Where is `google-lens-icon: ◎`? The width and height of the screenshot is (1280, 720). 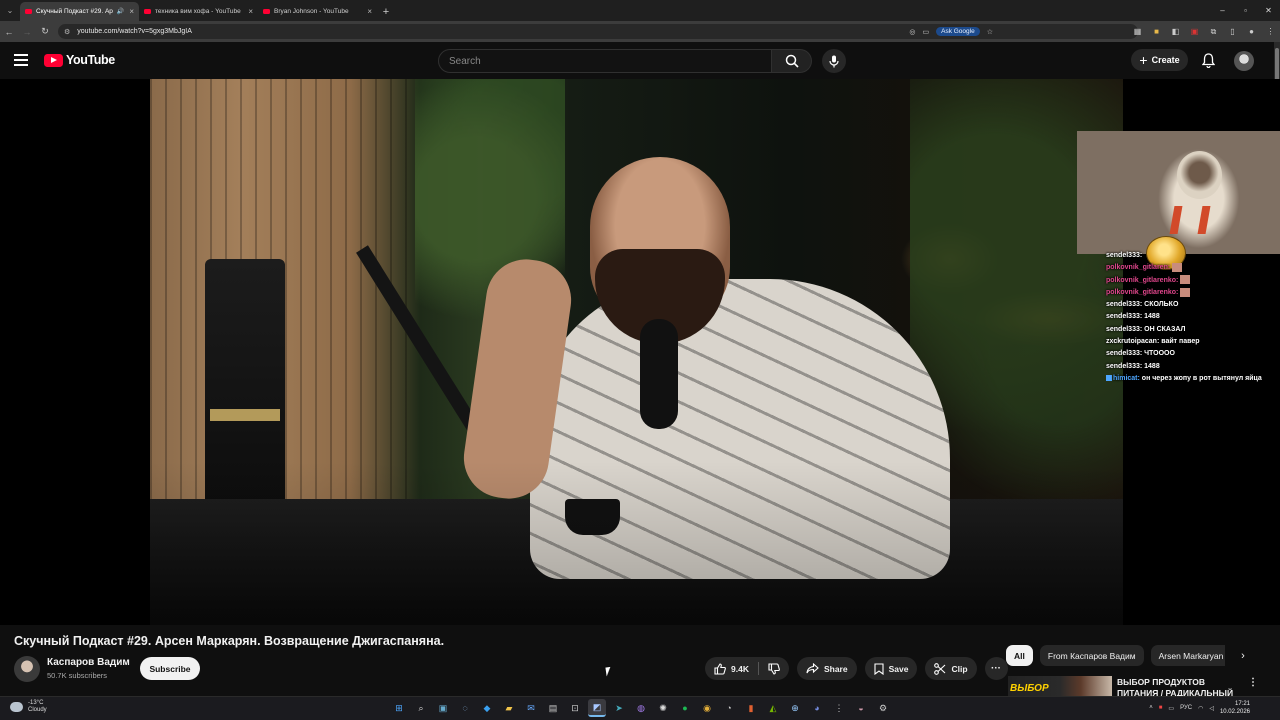
google-lens-icon: ◎ is located at coordinates (912, 32).